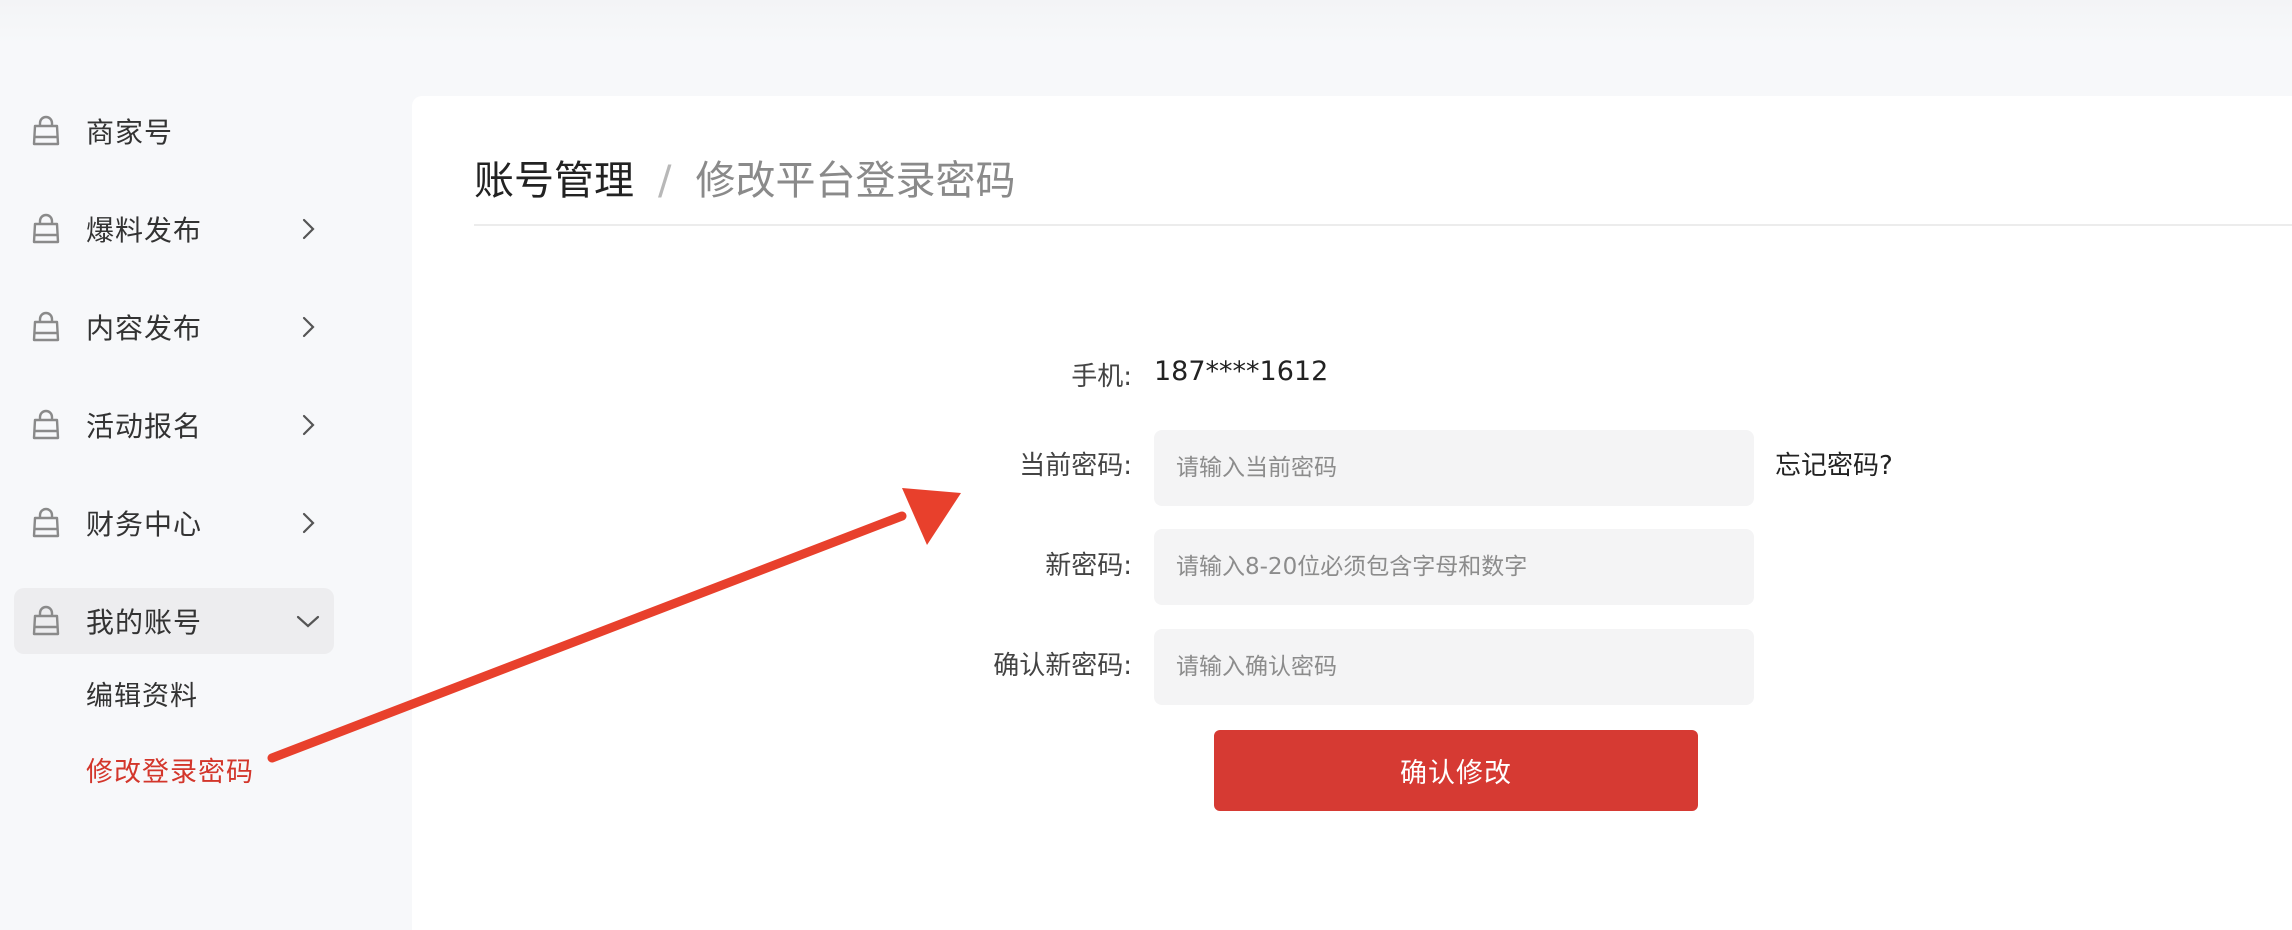 The height and width of the screenshot is (930, 2292). What do you see at coordinates (1241, 371) in the screenshot?
I see `phone-value: 187****1612` at bounding box center [1241, 371].